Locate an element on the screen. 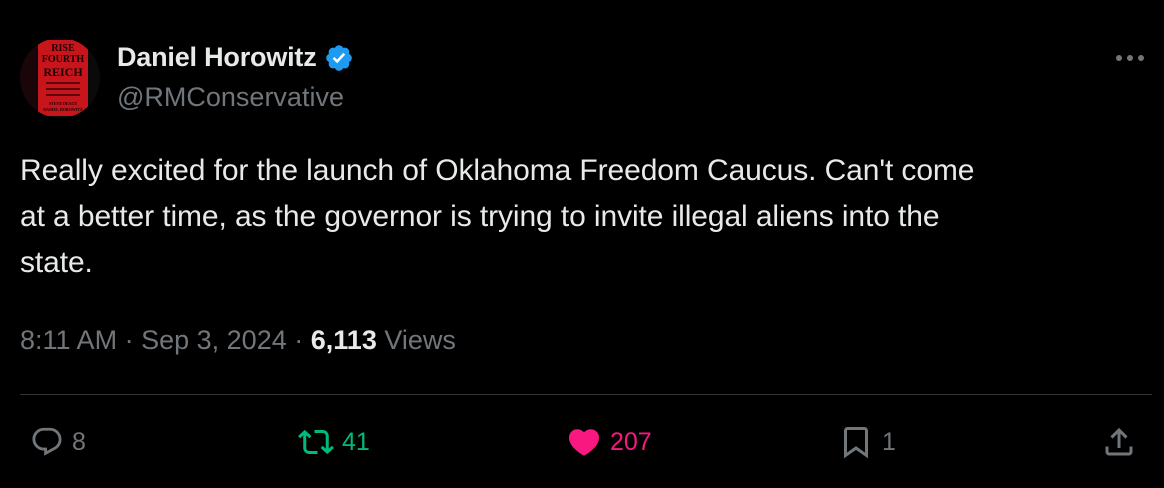 The image size is (1164, 488). tweet-meta: 8:11 AM · Sep 3, 2024 · 6,113 Views is located at coordinates (238, 340).